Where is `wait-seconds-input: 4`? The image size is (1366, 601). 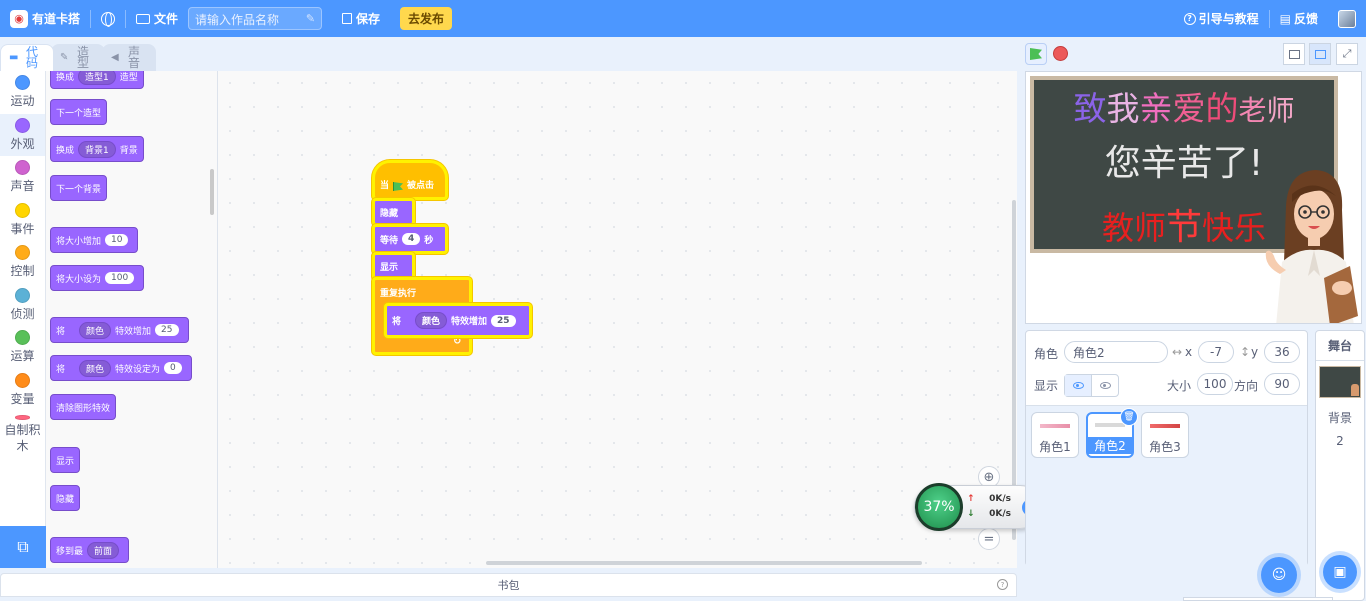 wait-seconds-input: 4 is located at coordinates (411, 239).